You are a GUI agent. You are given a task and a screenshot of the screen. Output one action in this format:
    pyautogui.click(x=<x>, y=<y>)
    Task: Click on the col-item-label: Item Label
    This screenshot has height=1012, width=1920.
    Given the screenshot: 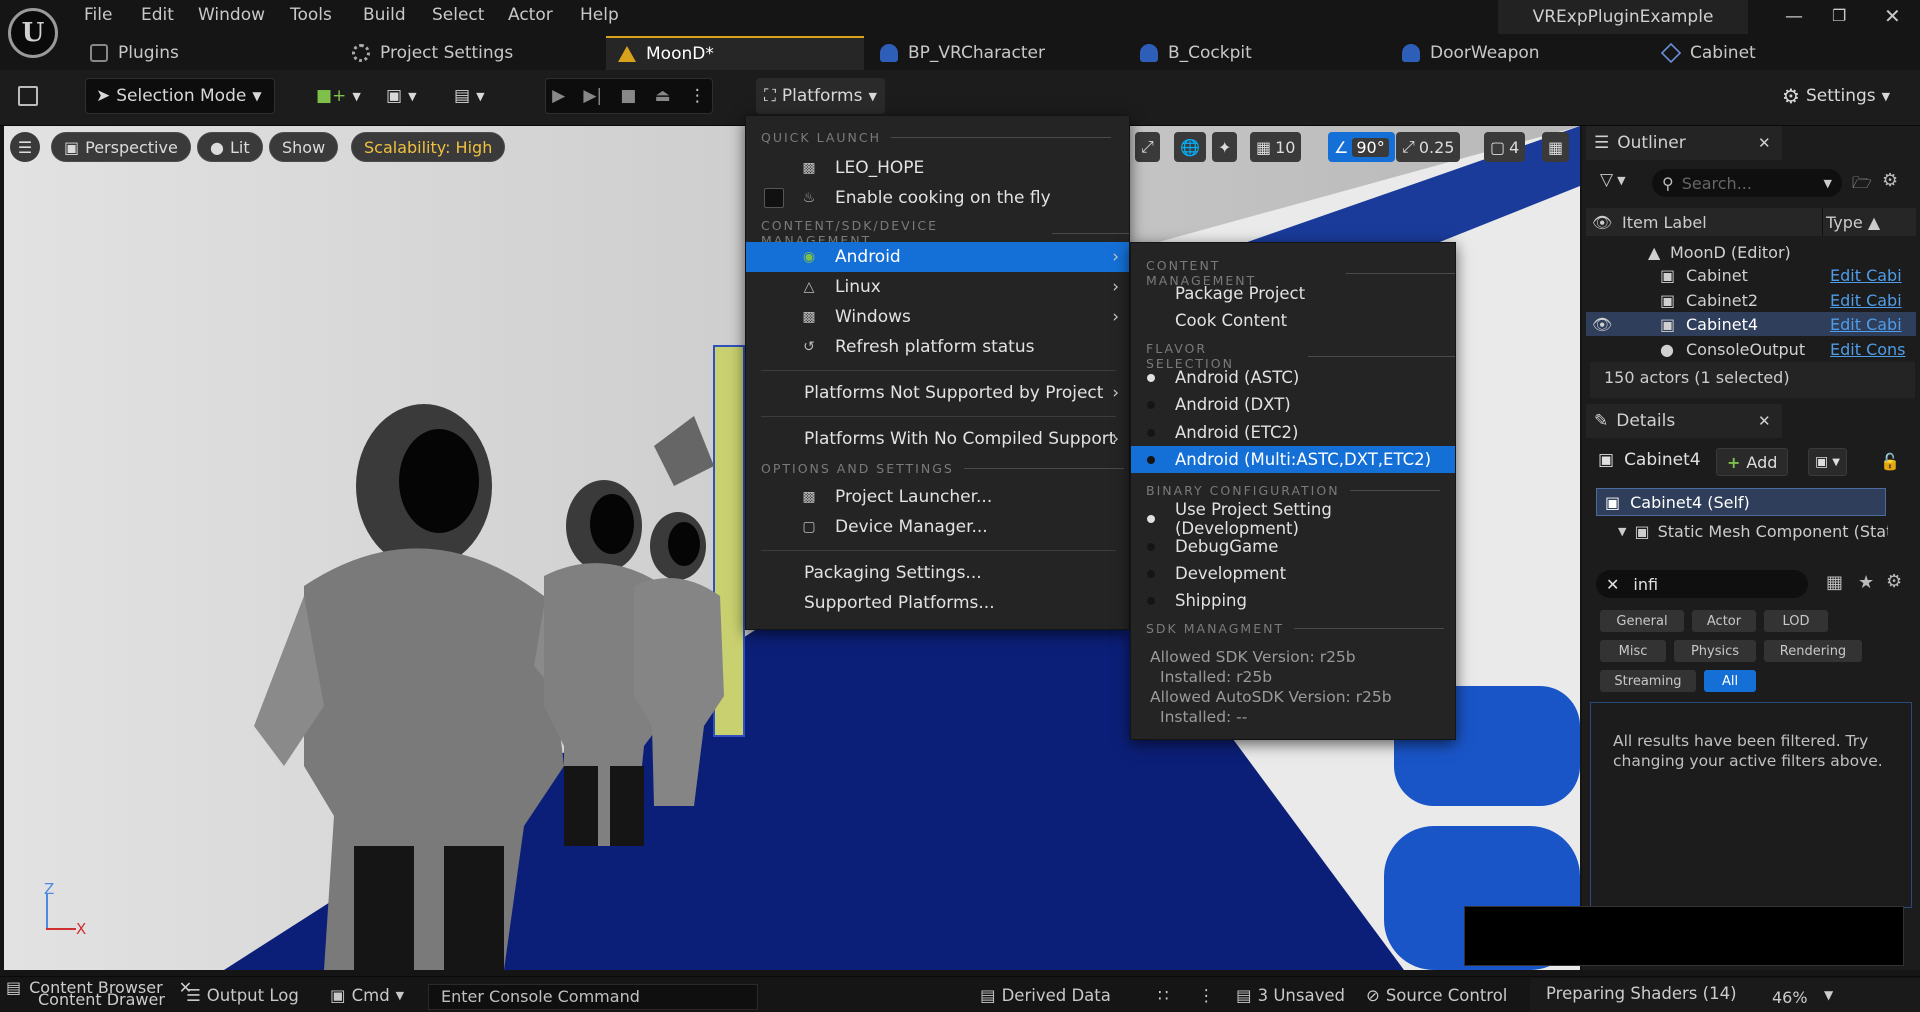 What is the action you would take?
    pyautogui.click(x=1664, y=222)
    